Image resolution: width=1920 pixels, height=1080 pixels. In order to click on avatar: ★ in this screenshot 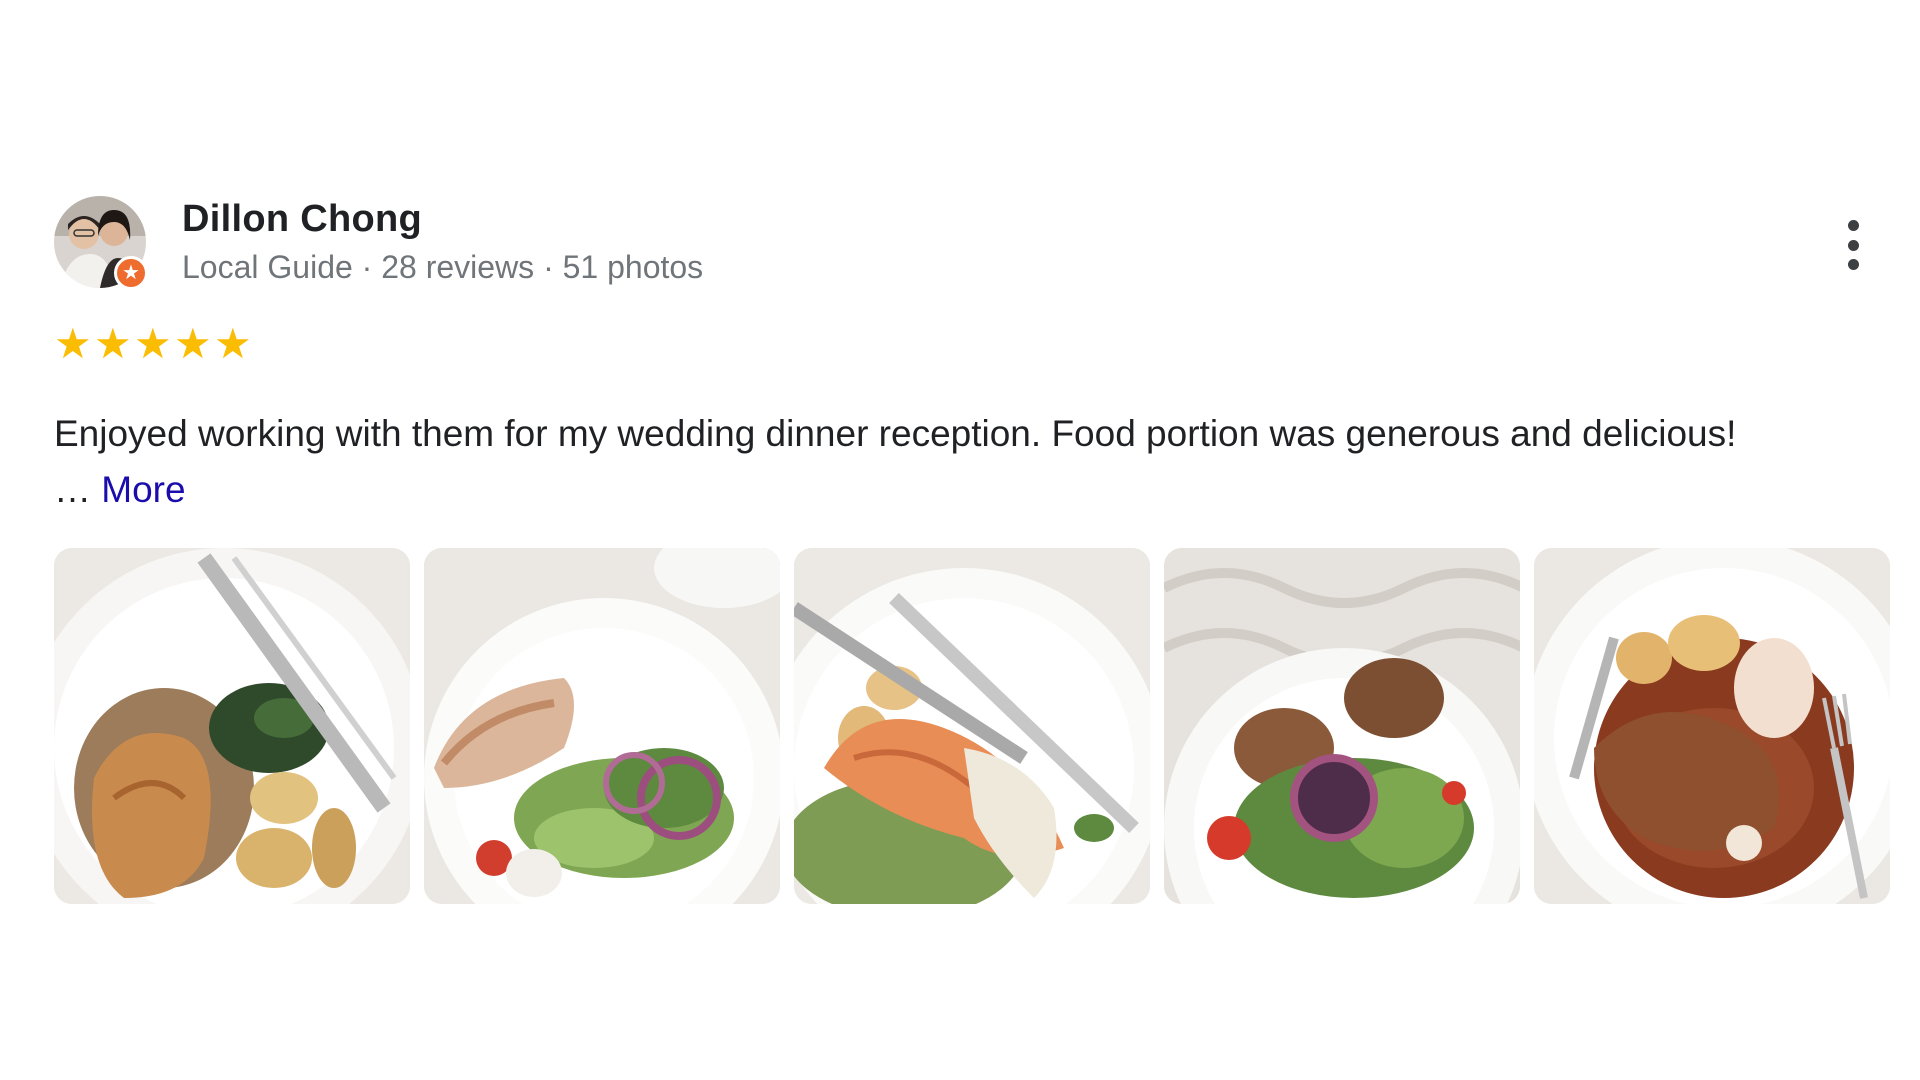, I will do `click(101, 243)`.